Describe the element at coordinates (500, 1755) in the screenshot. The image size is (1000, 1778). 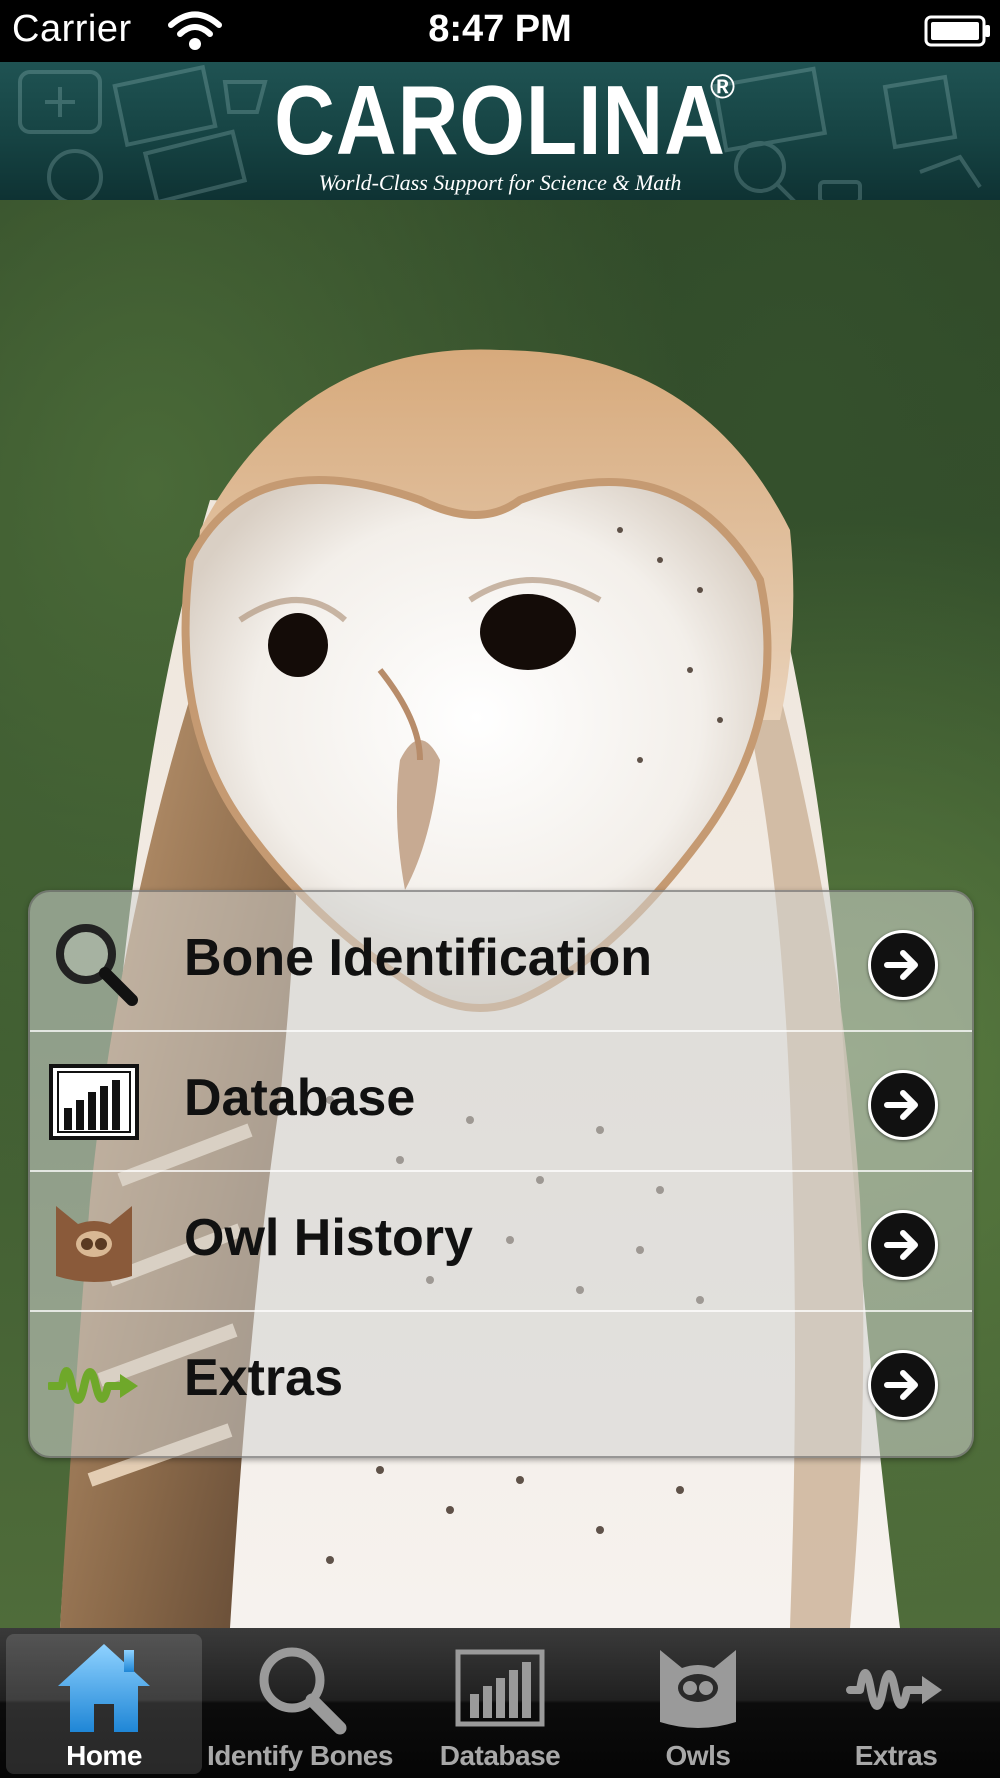
I see `tab-label: Database` at that location.